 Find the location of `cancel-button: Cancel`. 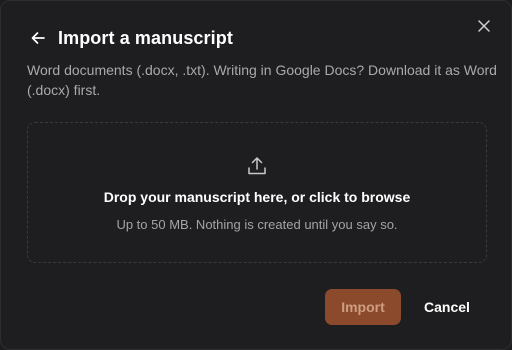

cancel-button: Cancel is located at coordinates (447, 307).